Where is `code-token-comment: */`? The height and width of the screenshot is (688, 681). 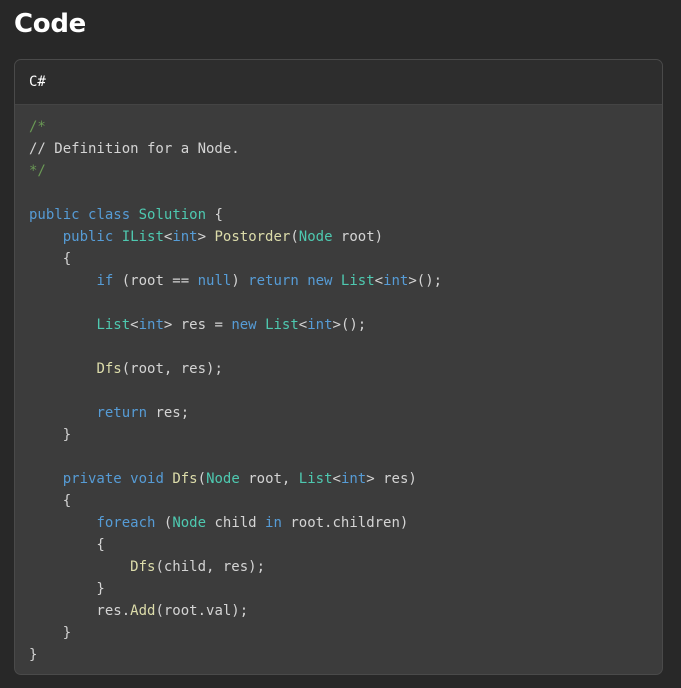
code-token-comment: */ is located at coordinates (37, 171).